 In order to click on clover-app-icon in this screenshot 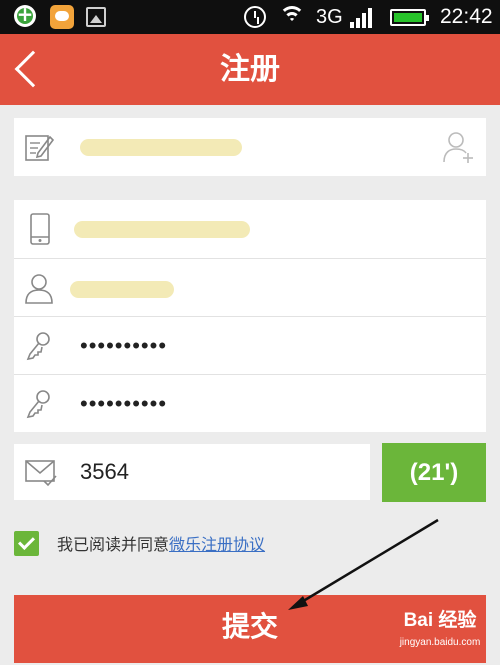, I will do `click(25, 14)`.